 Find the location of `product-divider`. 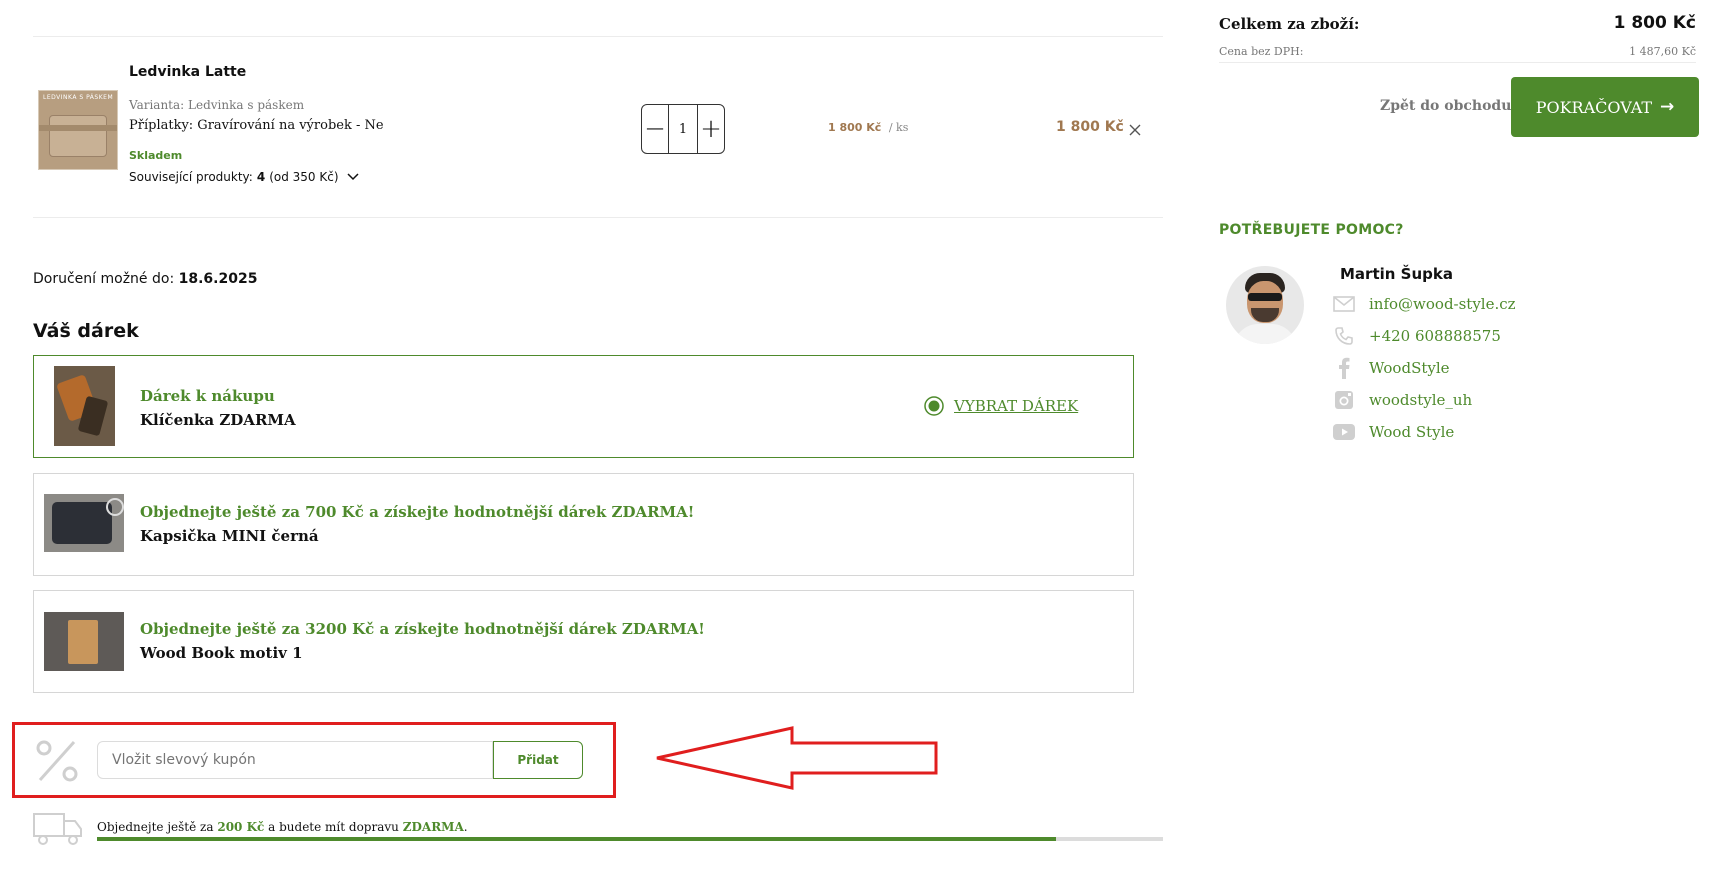

product-divider is located at coordinates (598, 217).